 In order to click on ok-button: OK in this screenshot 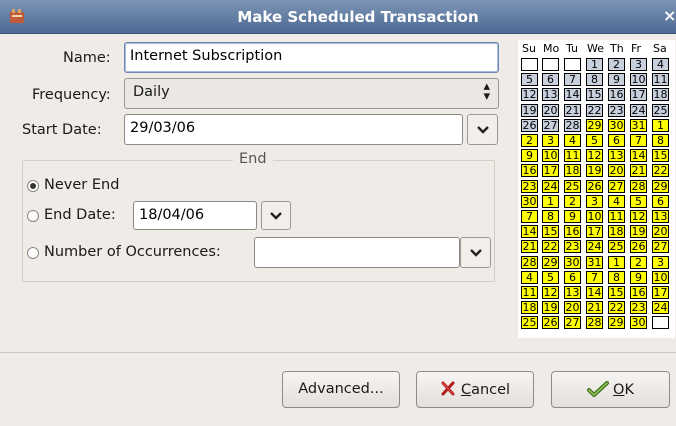, I will do `click(610, 389)`.